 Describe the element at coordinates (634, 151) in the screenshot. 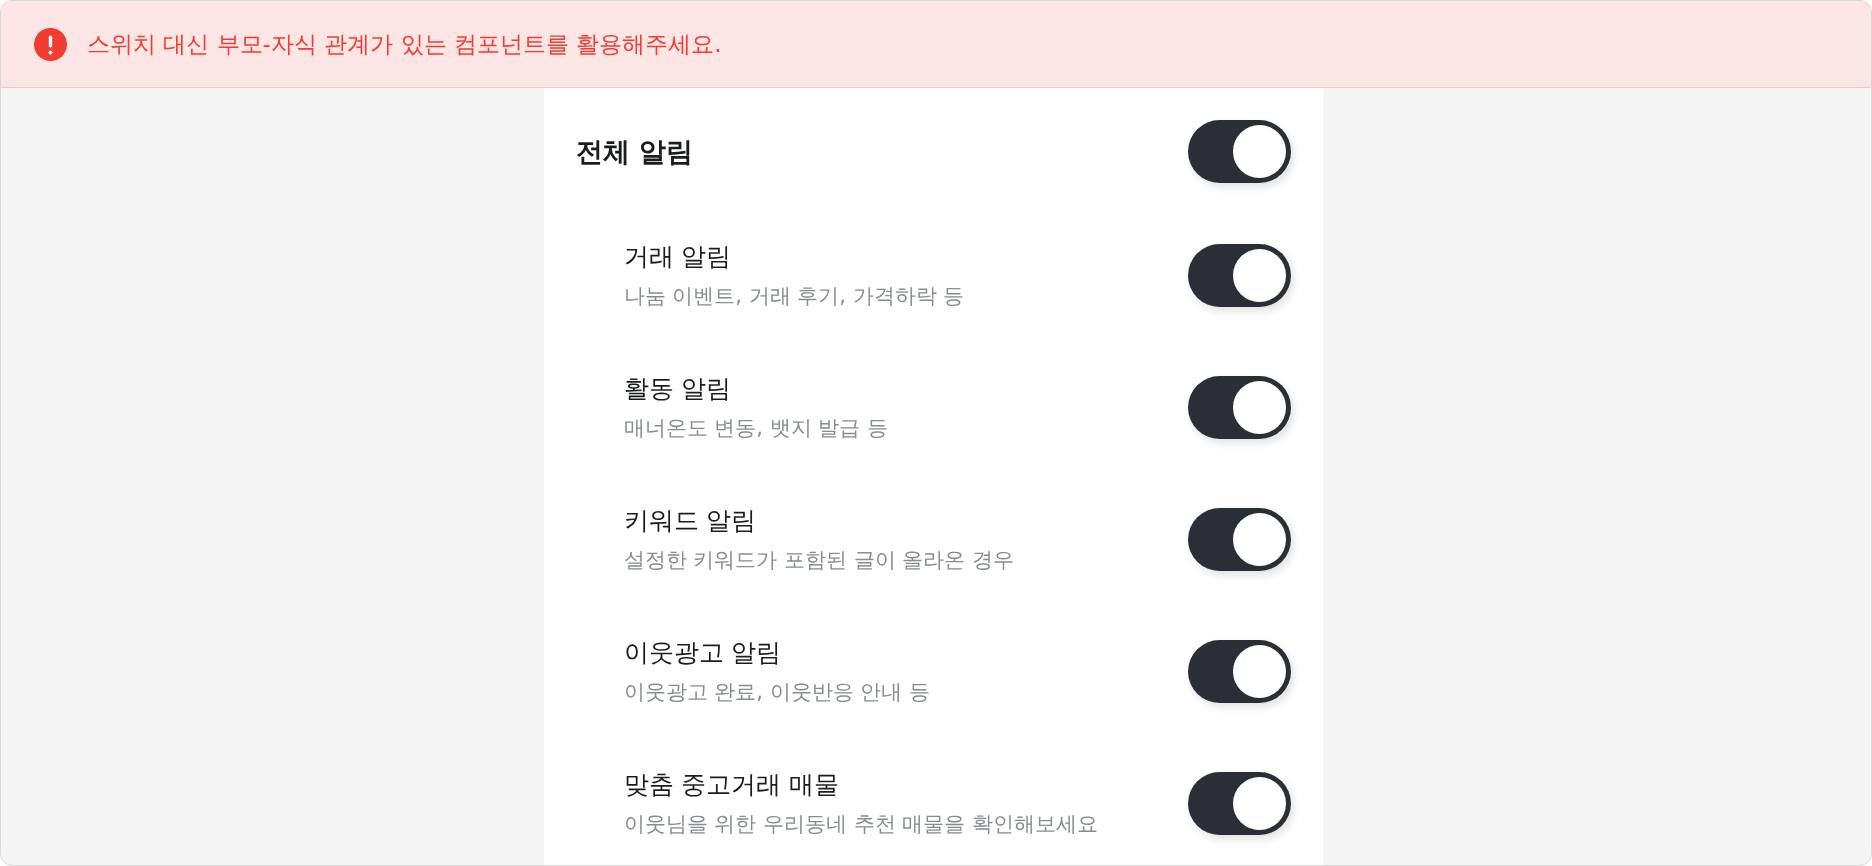

I see `setting-title: 전체 알림` at that location.